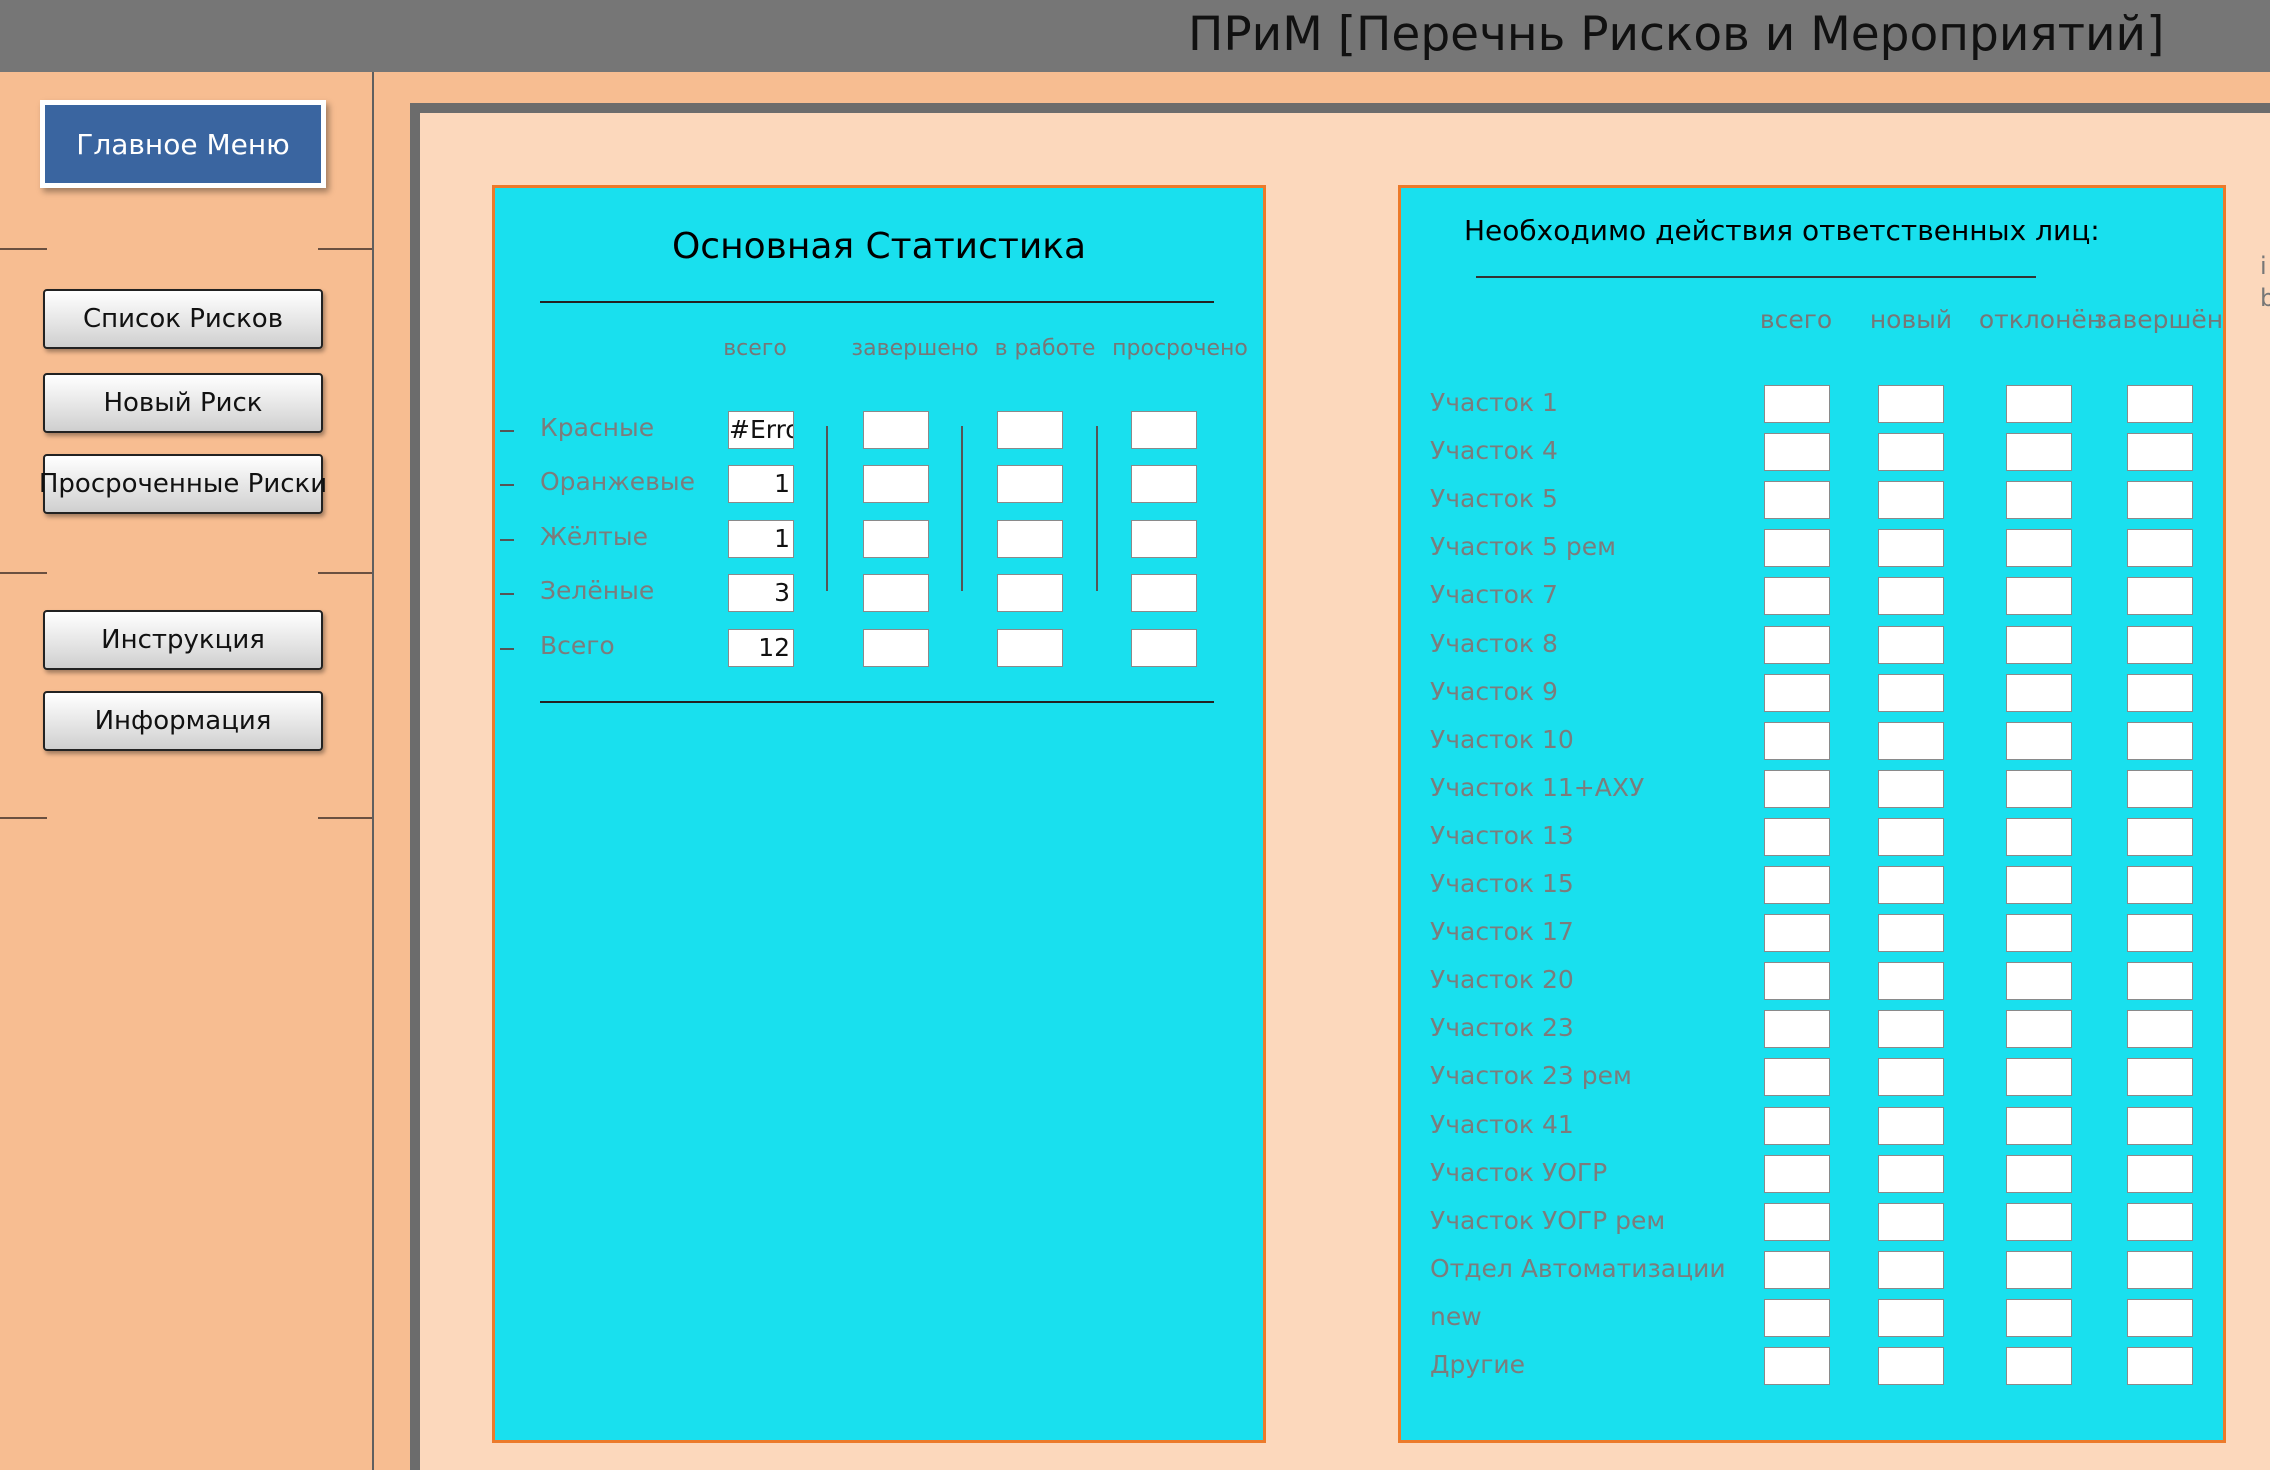  What do you see at coordinates (761, 539) in the screenshot?
I see `stats-total-field: 1` at bounding box center [761, 539].